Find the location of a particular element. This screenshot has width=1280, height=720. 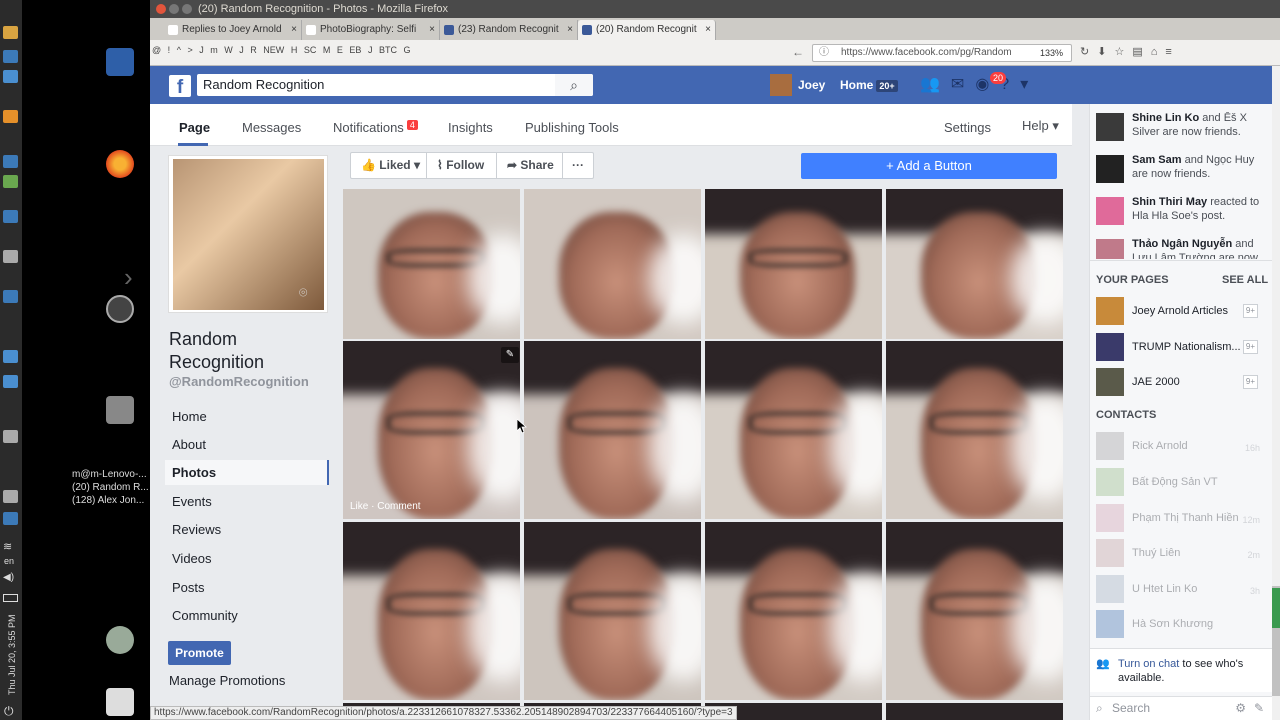

search-input: Random Recognition is located at coordinates (395, 85).